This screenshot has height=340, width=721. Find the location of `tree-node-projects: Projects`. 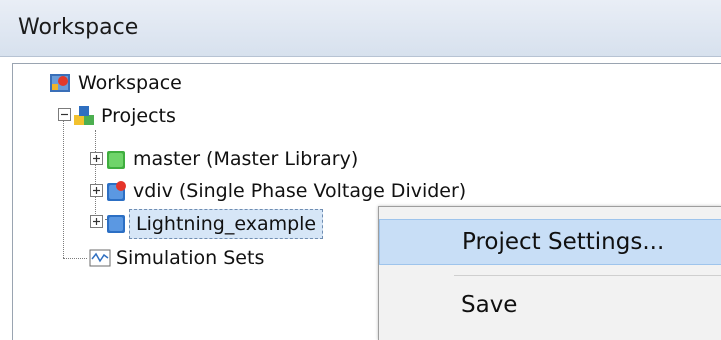

tree-node-projects: Projects is located at coordinates (173, 116).